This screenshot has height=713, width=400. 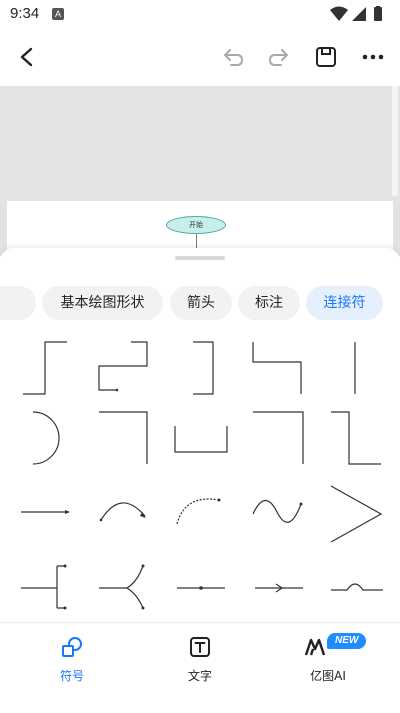 What do you see at coordinates (200, 647) in the screenshot?
I see `text-icon` at bounding box center [200, 647].